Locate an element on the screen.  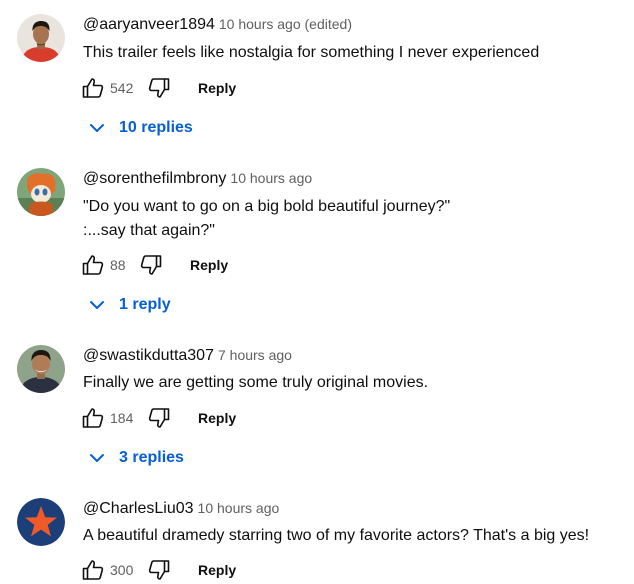
comment-header: @CharlesLiu03 10 hours ago is located at coordinates (181, 508).